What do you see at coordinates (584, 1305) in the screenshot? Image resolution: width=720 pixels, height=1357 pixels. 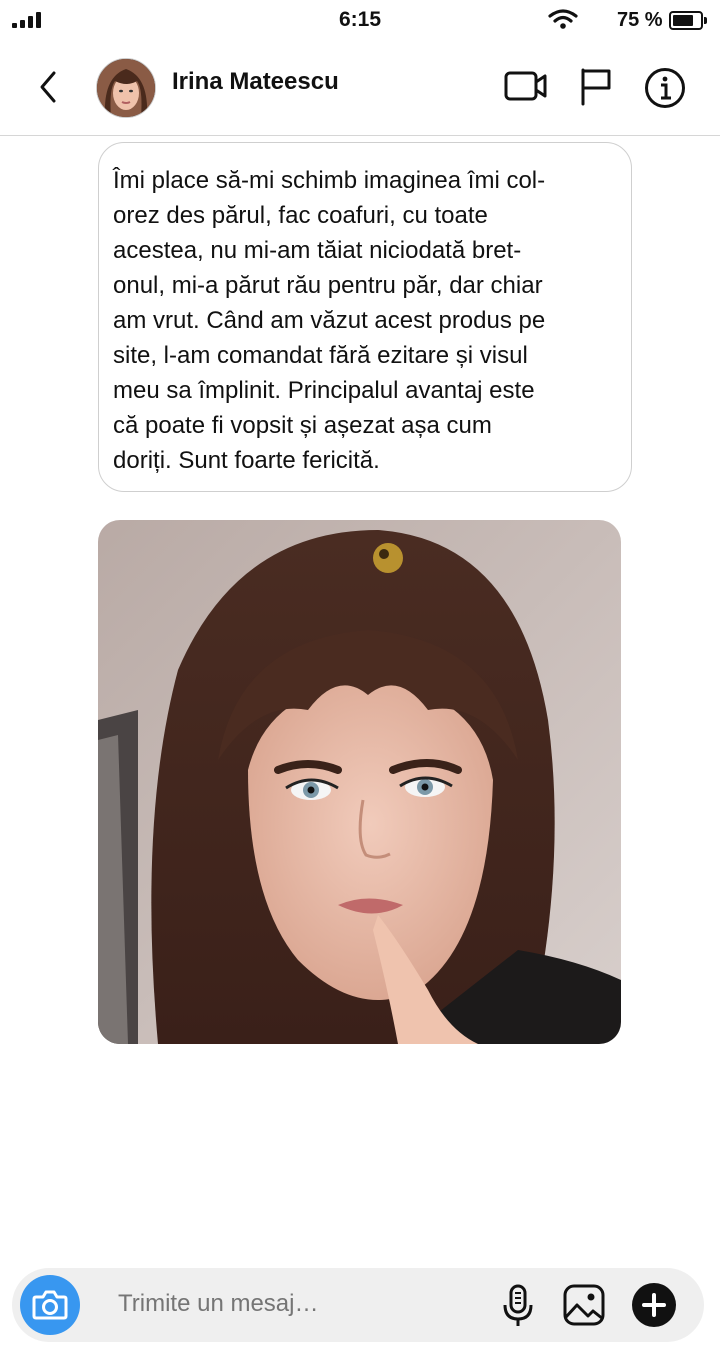 I see `gallery-icon` at bounding box center [584, 1305].